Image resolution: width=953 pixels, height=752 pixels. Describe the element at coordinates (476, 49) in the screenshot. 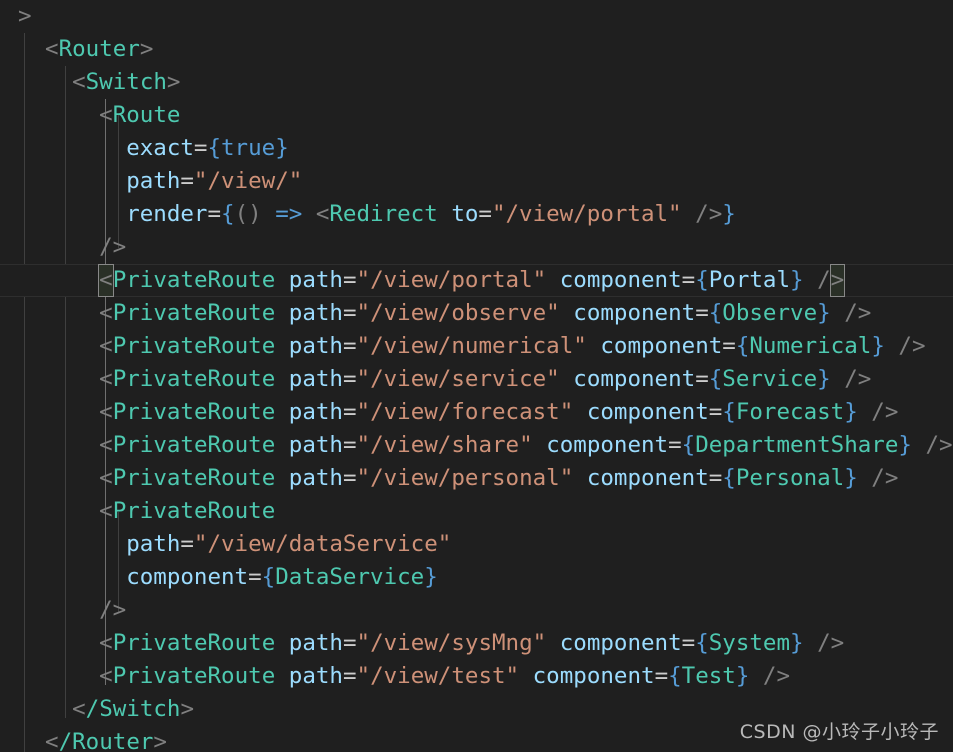

I see `code-line: <Router>` at that location.